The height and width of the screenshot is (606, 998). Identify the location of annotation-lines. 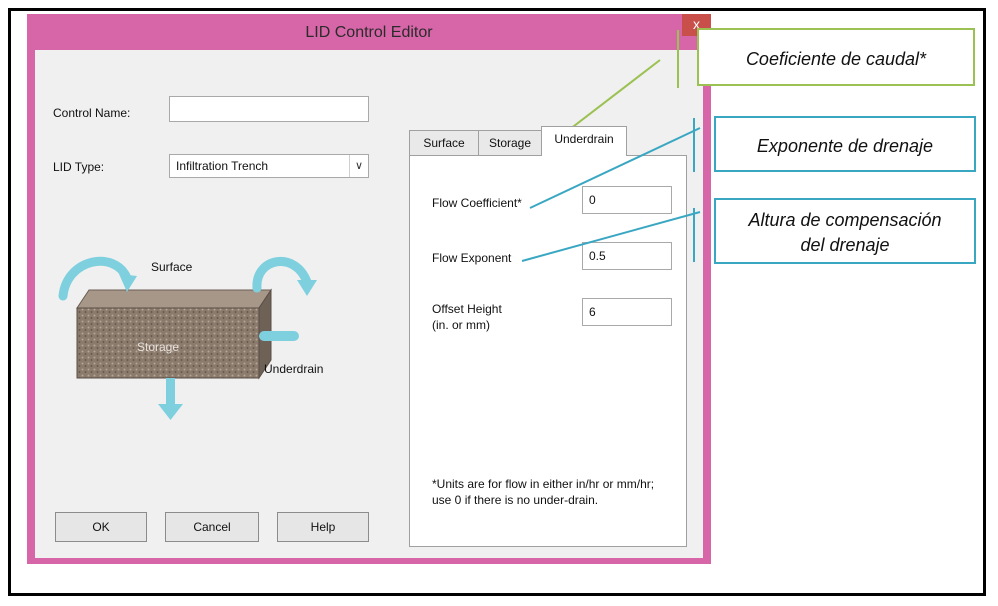
(611, 146).